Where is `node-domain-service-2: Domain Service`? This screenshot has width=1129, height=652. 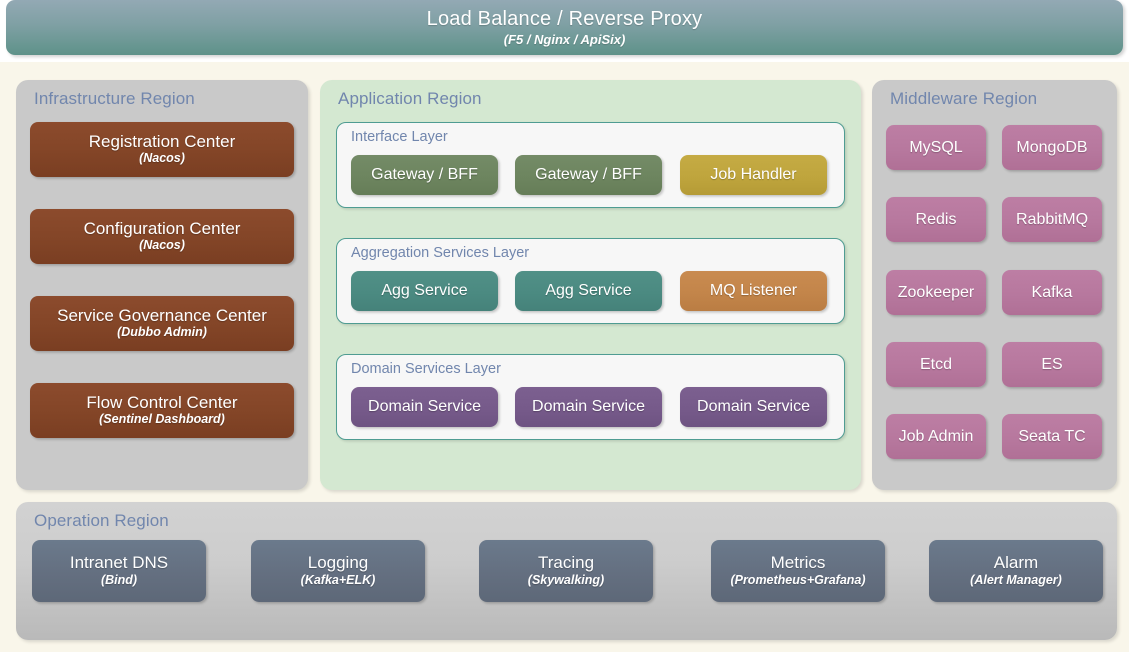
node-domain-service-2: Domain Service is located at coordinates (588, 407).